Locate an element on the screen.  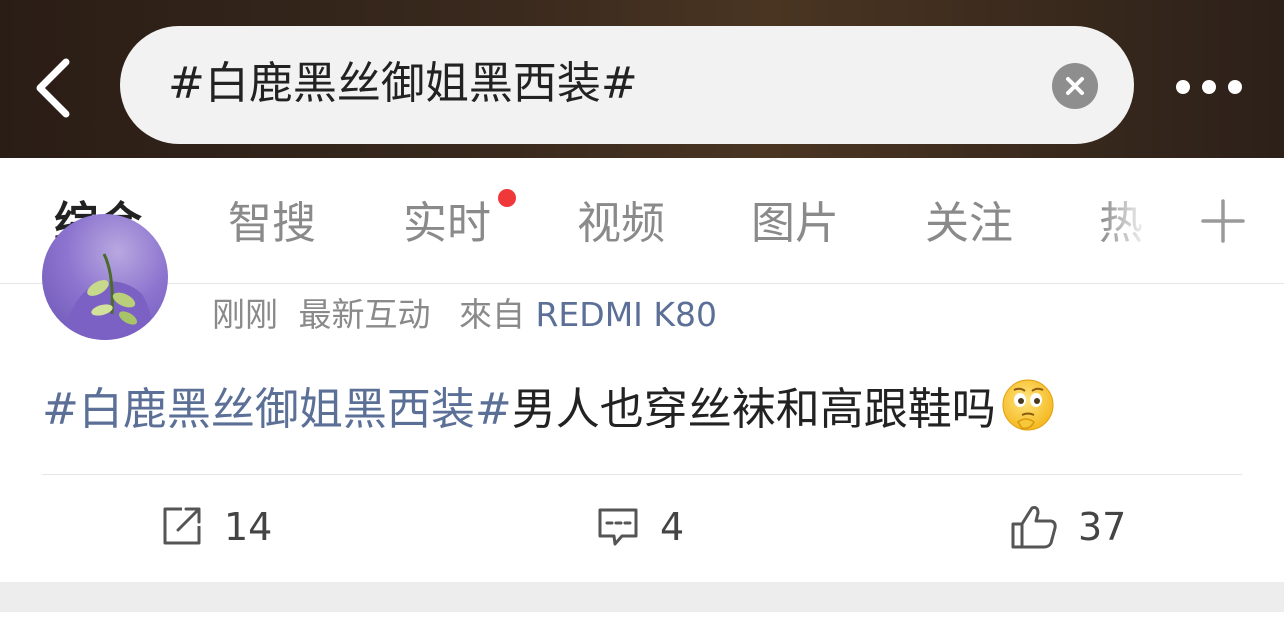
add-tab-button is located at coordinates (1223, 221).